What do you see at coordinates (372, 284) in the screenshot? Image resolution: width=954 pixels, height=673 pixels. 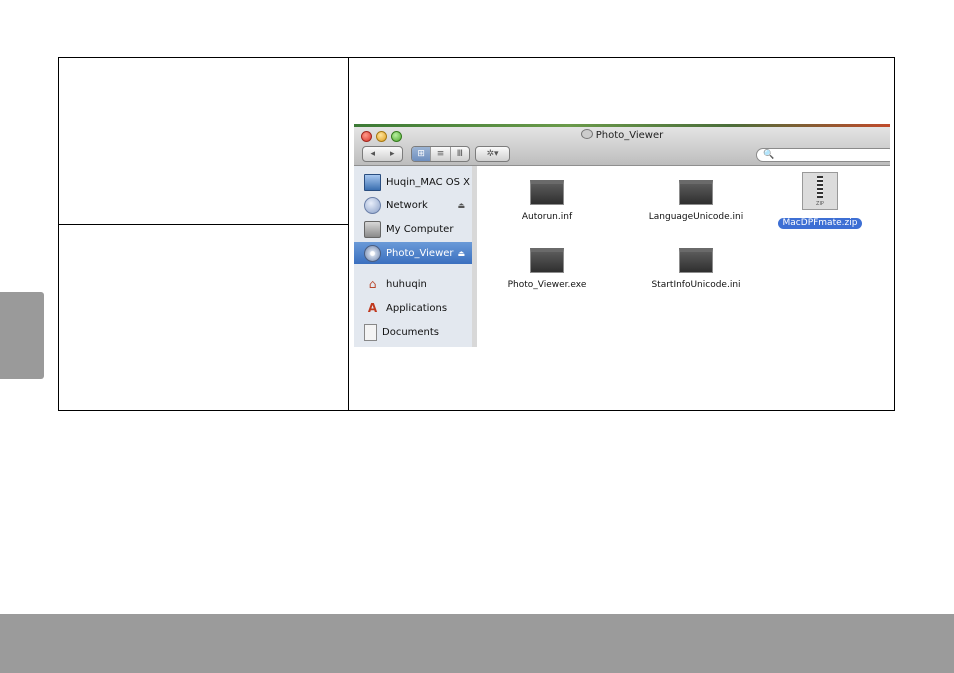 I see `home-icon: ⌂` at bounding box center [372, 284].